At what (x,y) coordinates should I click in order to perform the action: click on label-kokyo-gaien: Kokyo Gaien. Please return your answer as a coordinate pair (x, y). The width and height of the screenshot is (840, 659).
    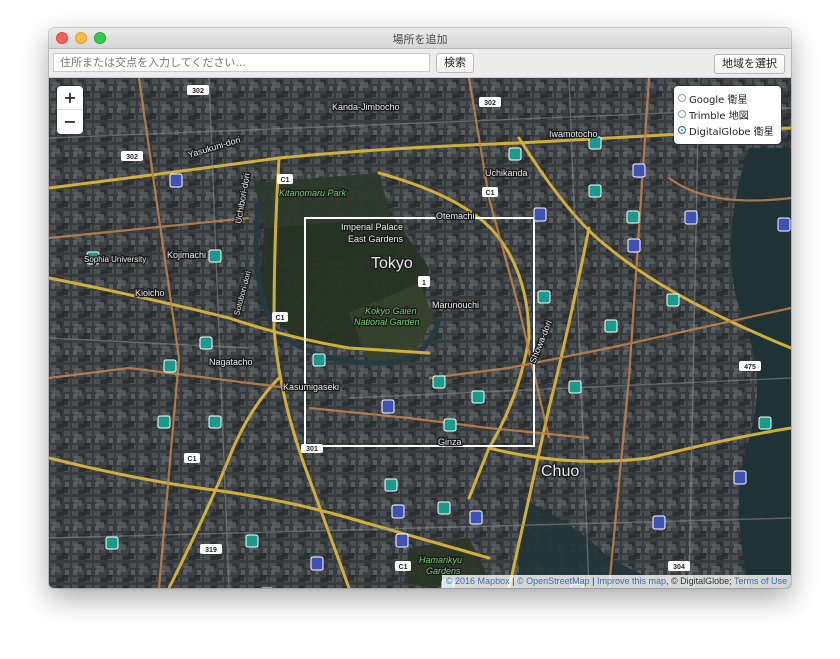
    Looking at the image, I should click on (391, 311).